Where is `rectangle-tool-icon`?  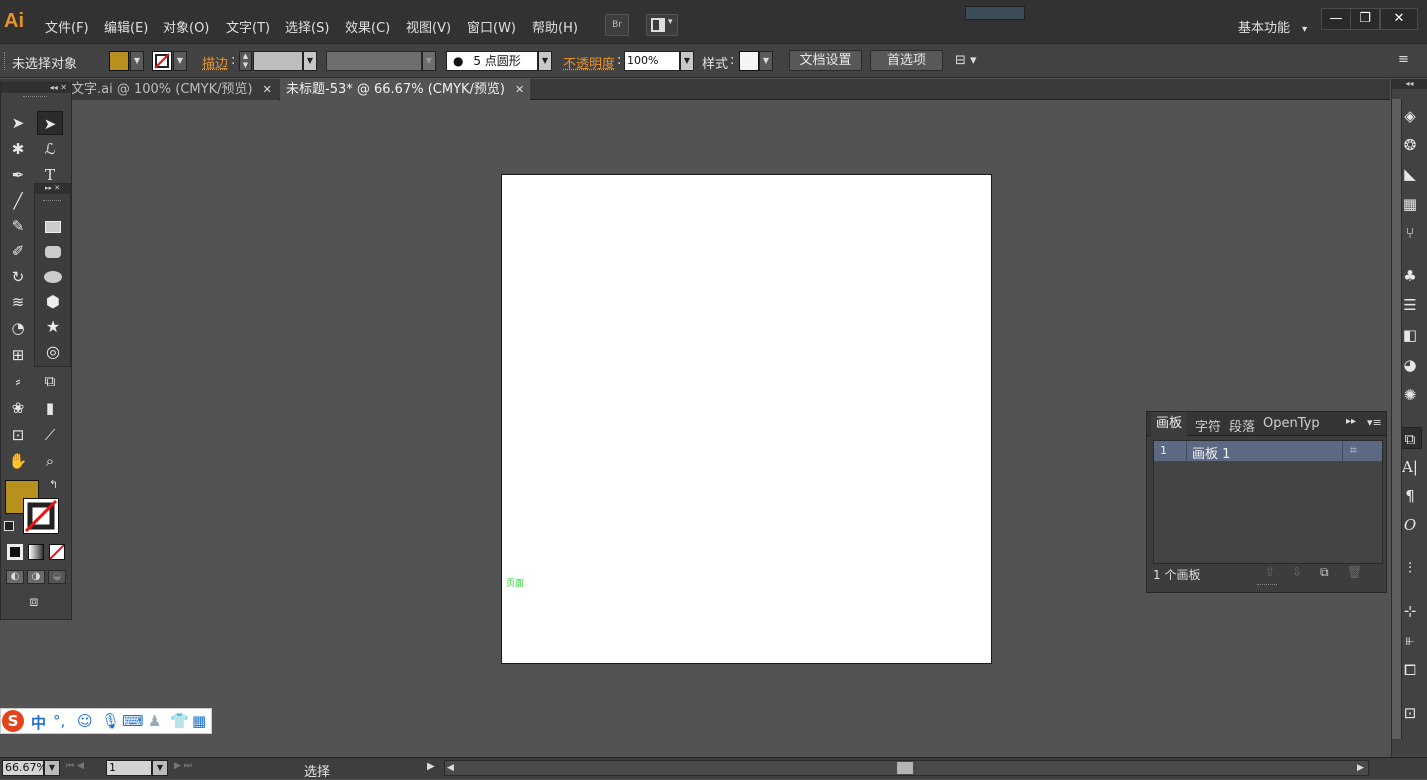
rectangle-tool-icon is located at coordinates (53, 227).